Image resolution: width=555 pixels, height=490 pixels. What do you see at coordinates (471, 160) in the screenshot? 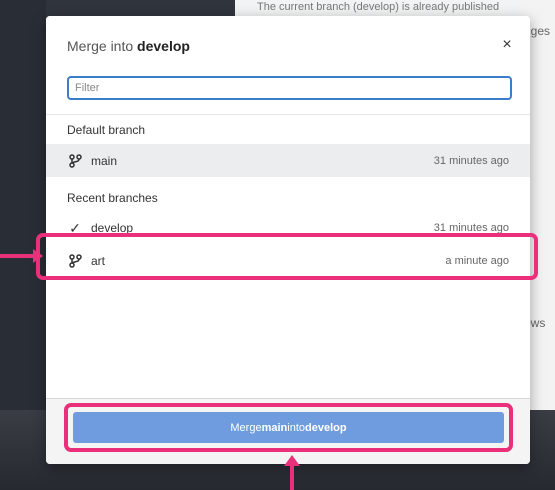
I see `branch-time-main: 31 minutes ago` at bounding box center [471, 160].